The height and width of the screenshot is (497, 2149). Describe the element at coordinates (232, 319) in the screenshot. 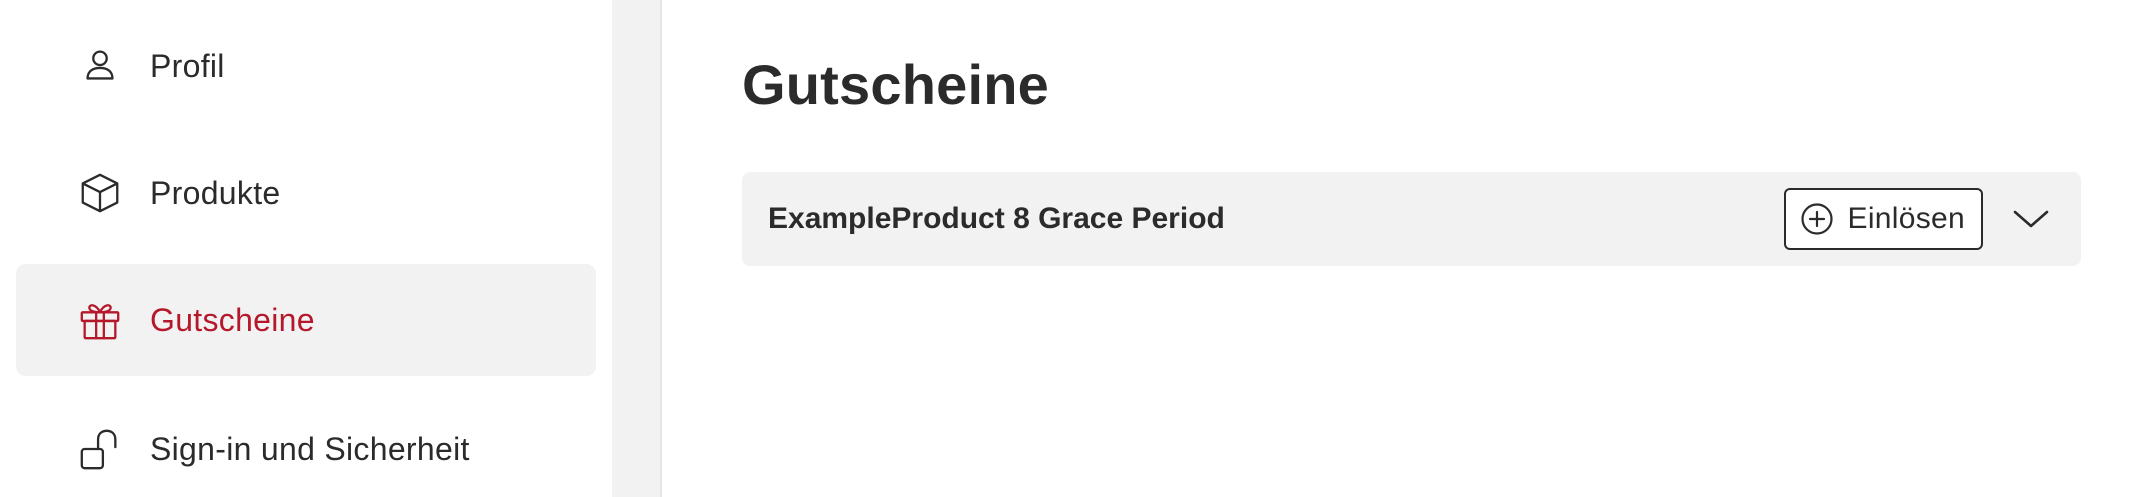

I see `sidebar-item-label: Gutscheine` at that location.